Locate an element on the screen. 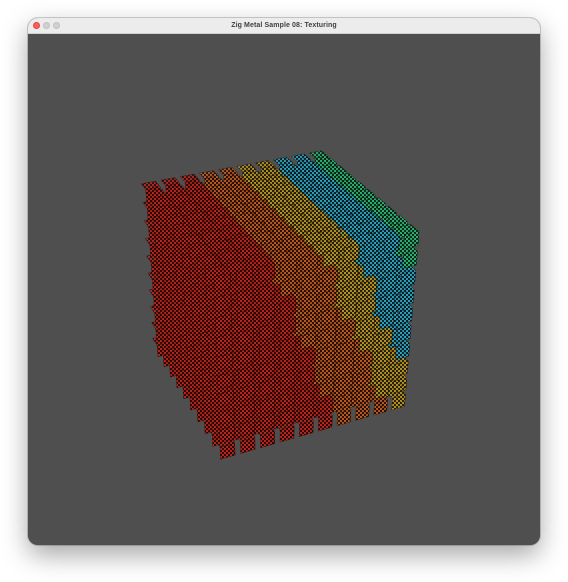 The image size is (568, 582). window-title: Zig Metal Sample 08: Texturing is located at coordinates (284, 25).